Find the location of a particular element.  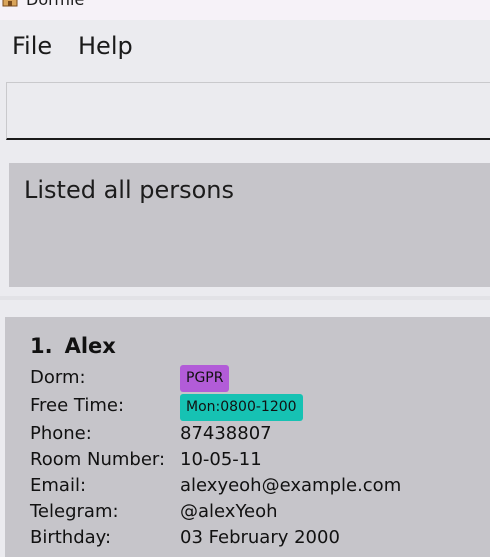

command-input is located at coordinates (248, 110).